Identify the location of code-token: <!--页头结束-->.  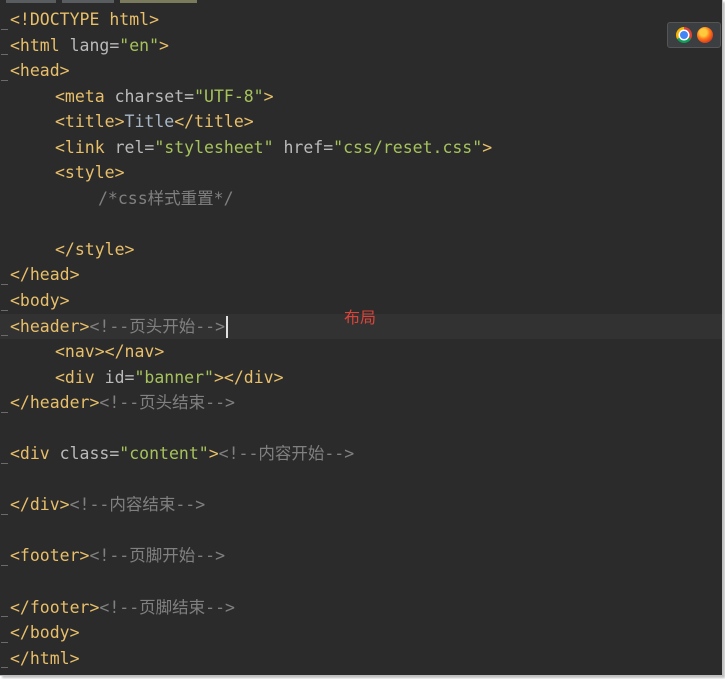
(167, 403).